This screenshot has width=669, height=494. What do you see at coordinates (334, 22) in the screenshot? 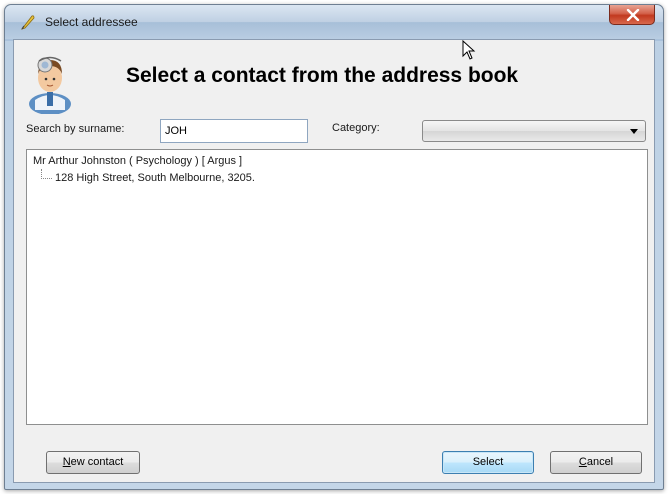
I see `title-bar: Select addressee` at bounding box center [334, 22].